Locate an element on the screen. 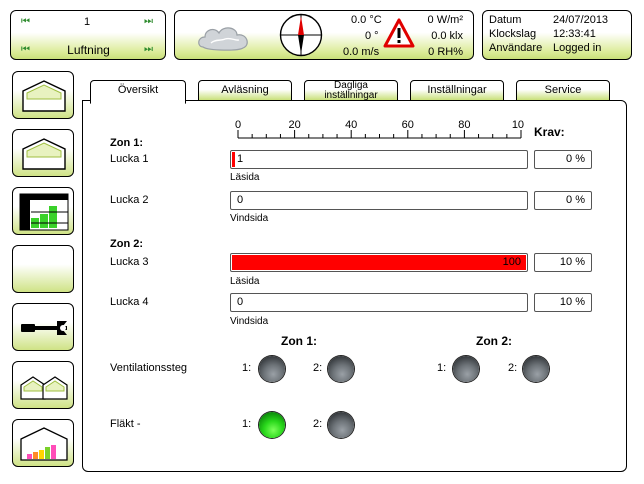 This screenshot has height=484, width=644. scale-tick-label: 20 is located at coordinates (294, 125).